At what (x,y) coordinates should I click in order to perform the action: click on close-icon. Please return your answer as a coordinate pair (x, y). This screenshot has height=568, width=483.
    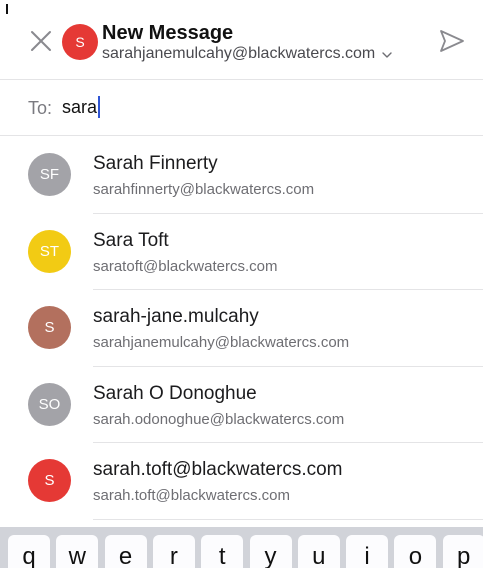
    Looking at the image, I should click on (41, 41).